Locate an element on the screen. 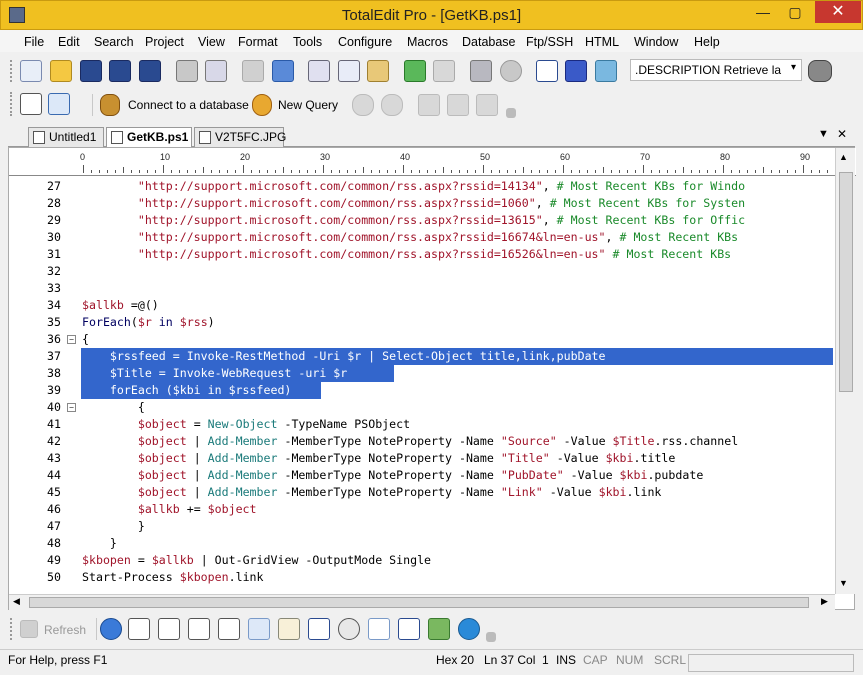 The height and width of the screenshot is (675, 863). radio-icon is located at coordinates (349, 629).